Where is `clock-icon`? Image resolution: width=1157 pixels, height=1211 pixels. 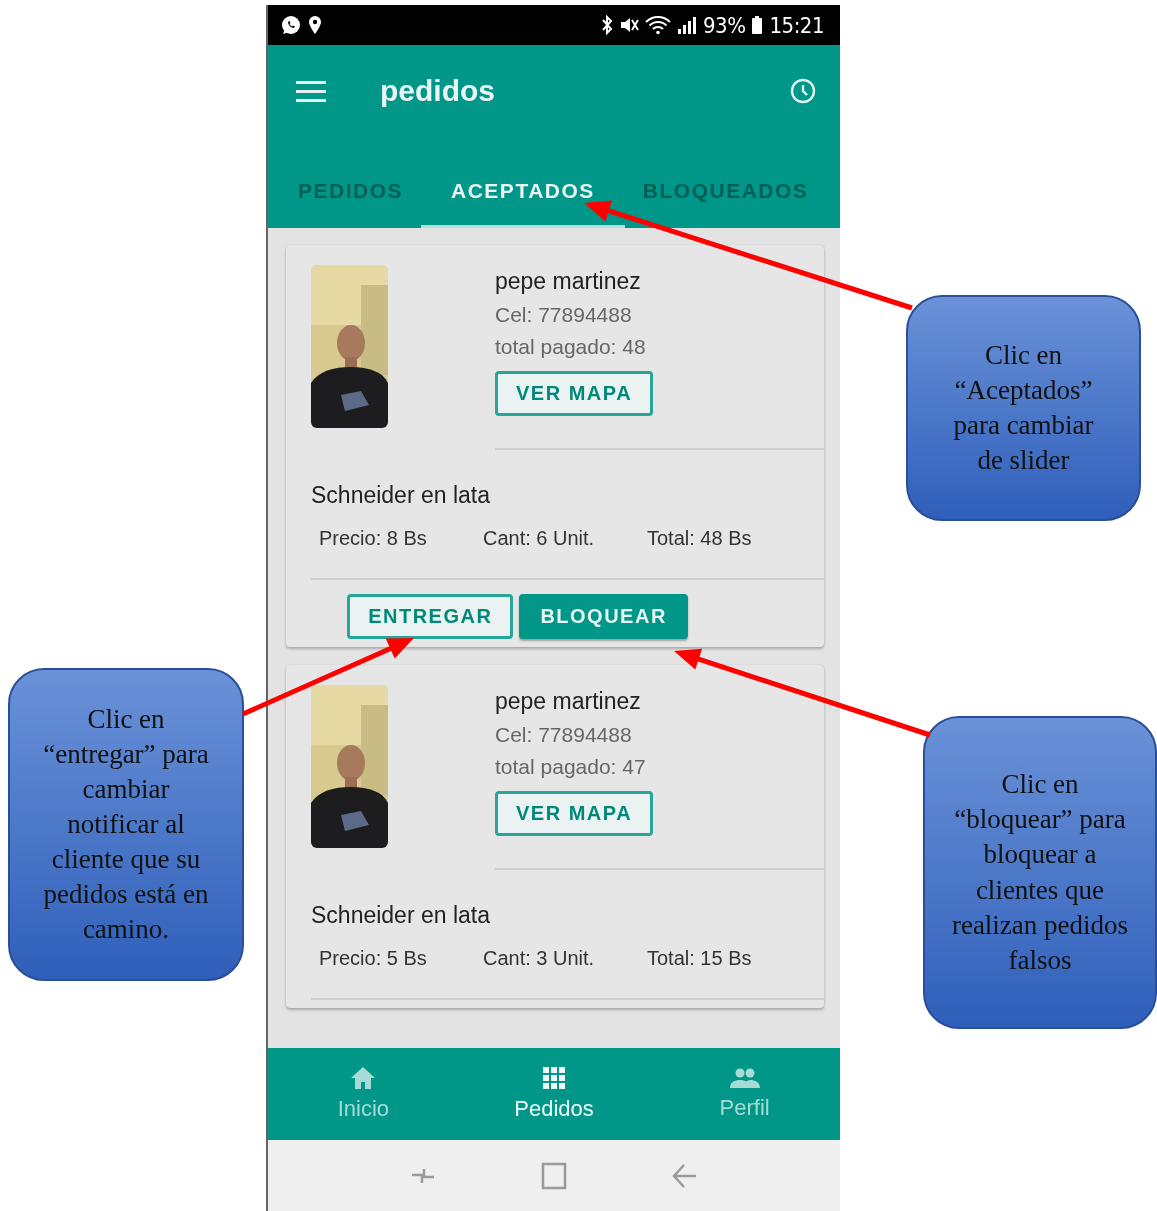 clock-icon is located at coordinates (803, 91).